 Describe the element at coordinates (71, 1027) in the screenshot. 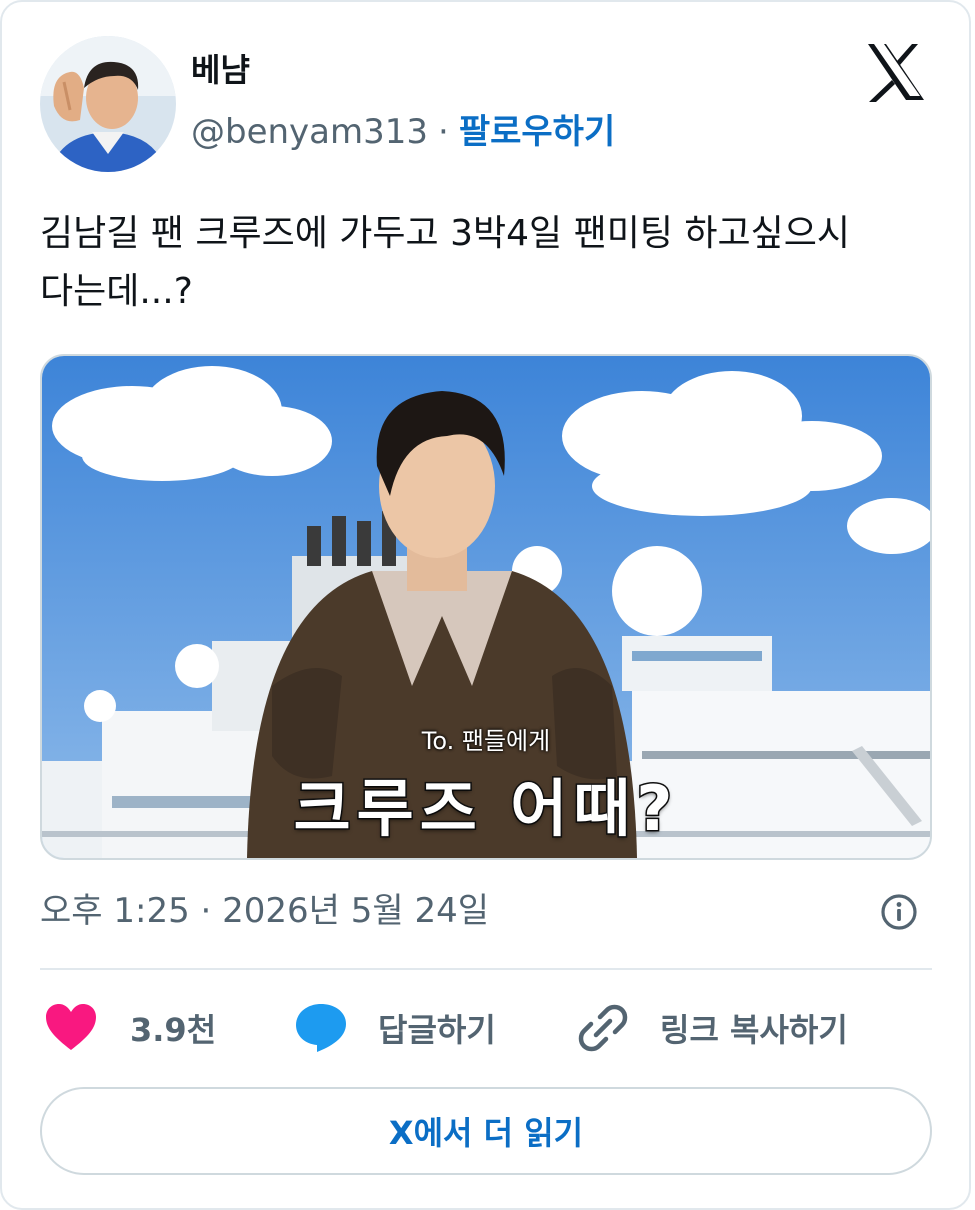

I see `heart-icon` at that location.